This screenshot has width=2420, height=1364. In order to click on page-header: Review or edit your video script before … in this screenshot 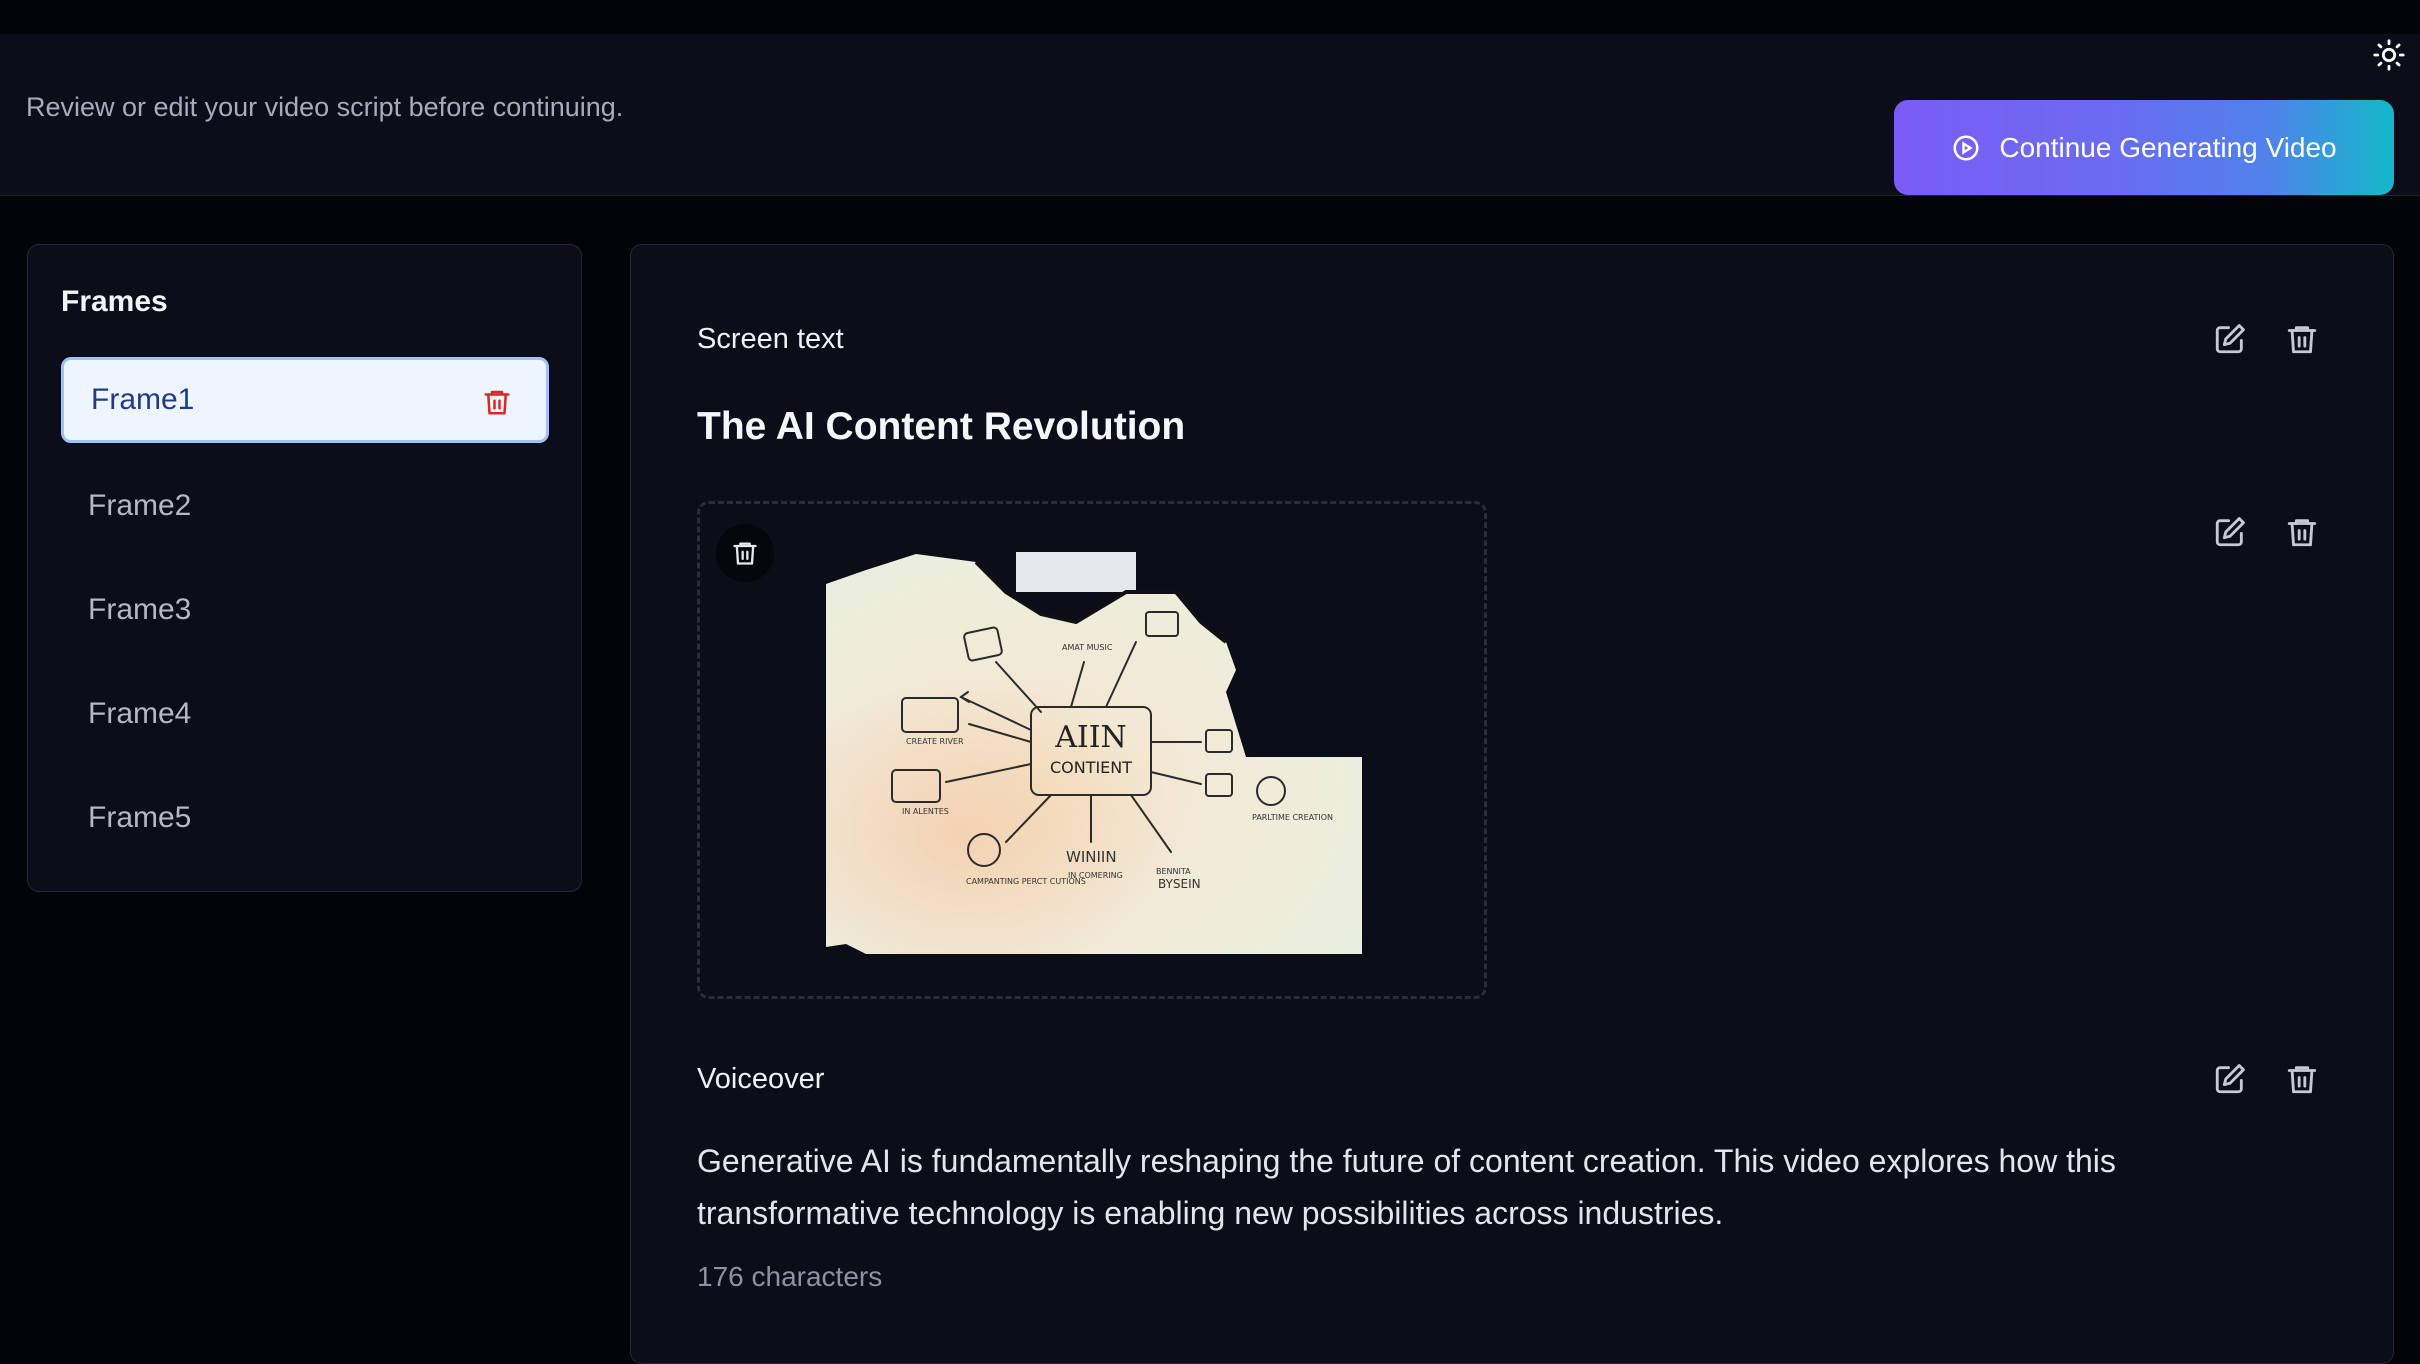, I will do `click(1210, 115)`.